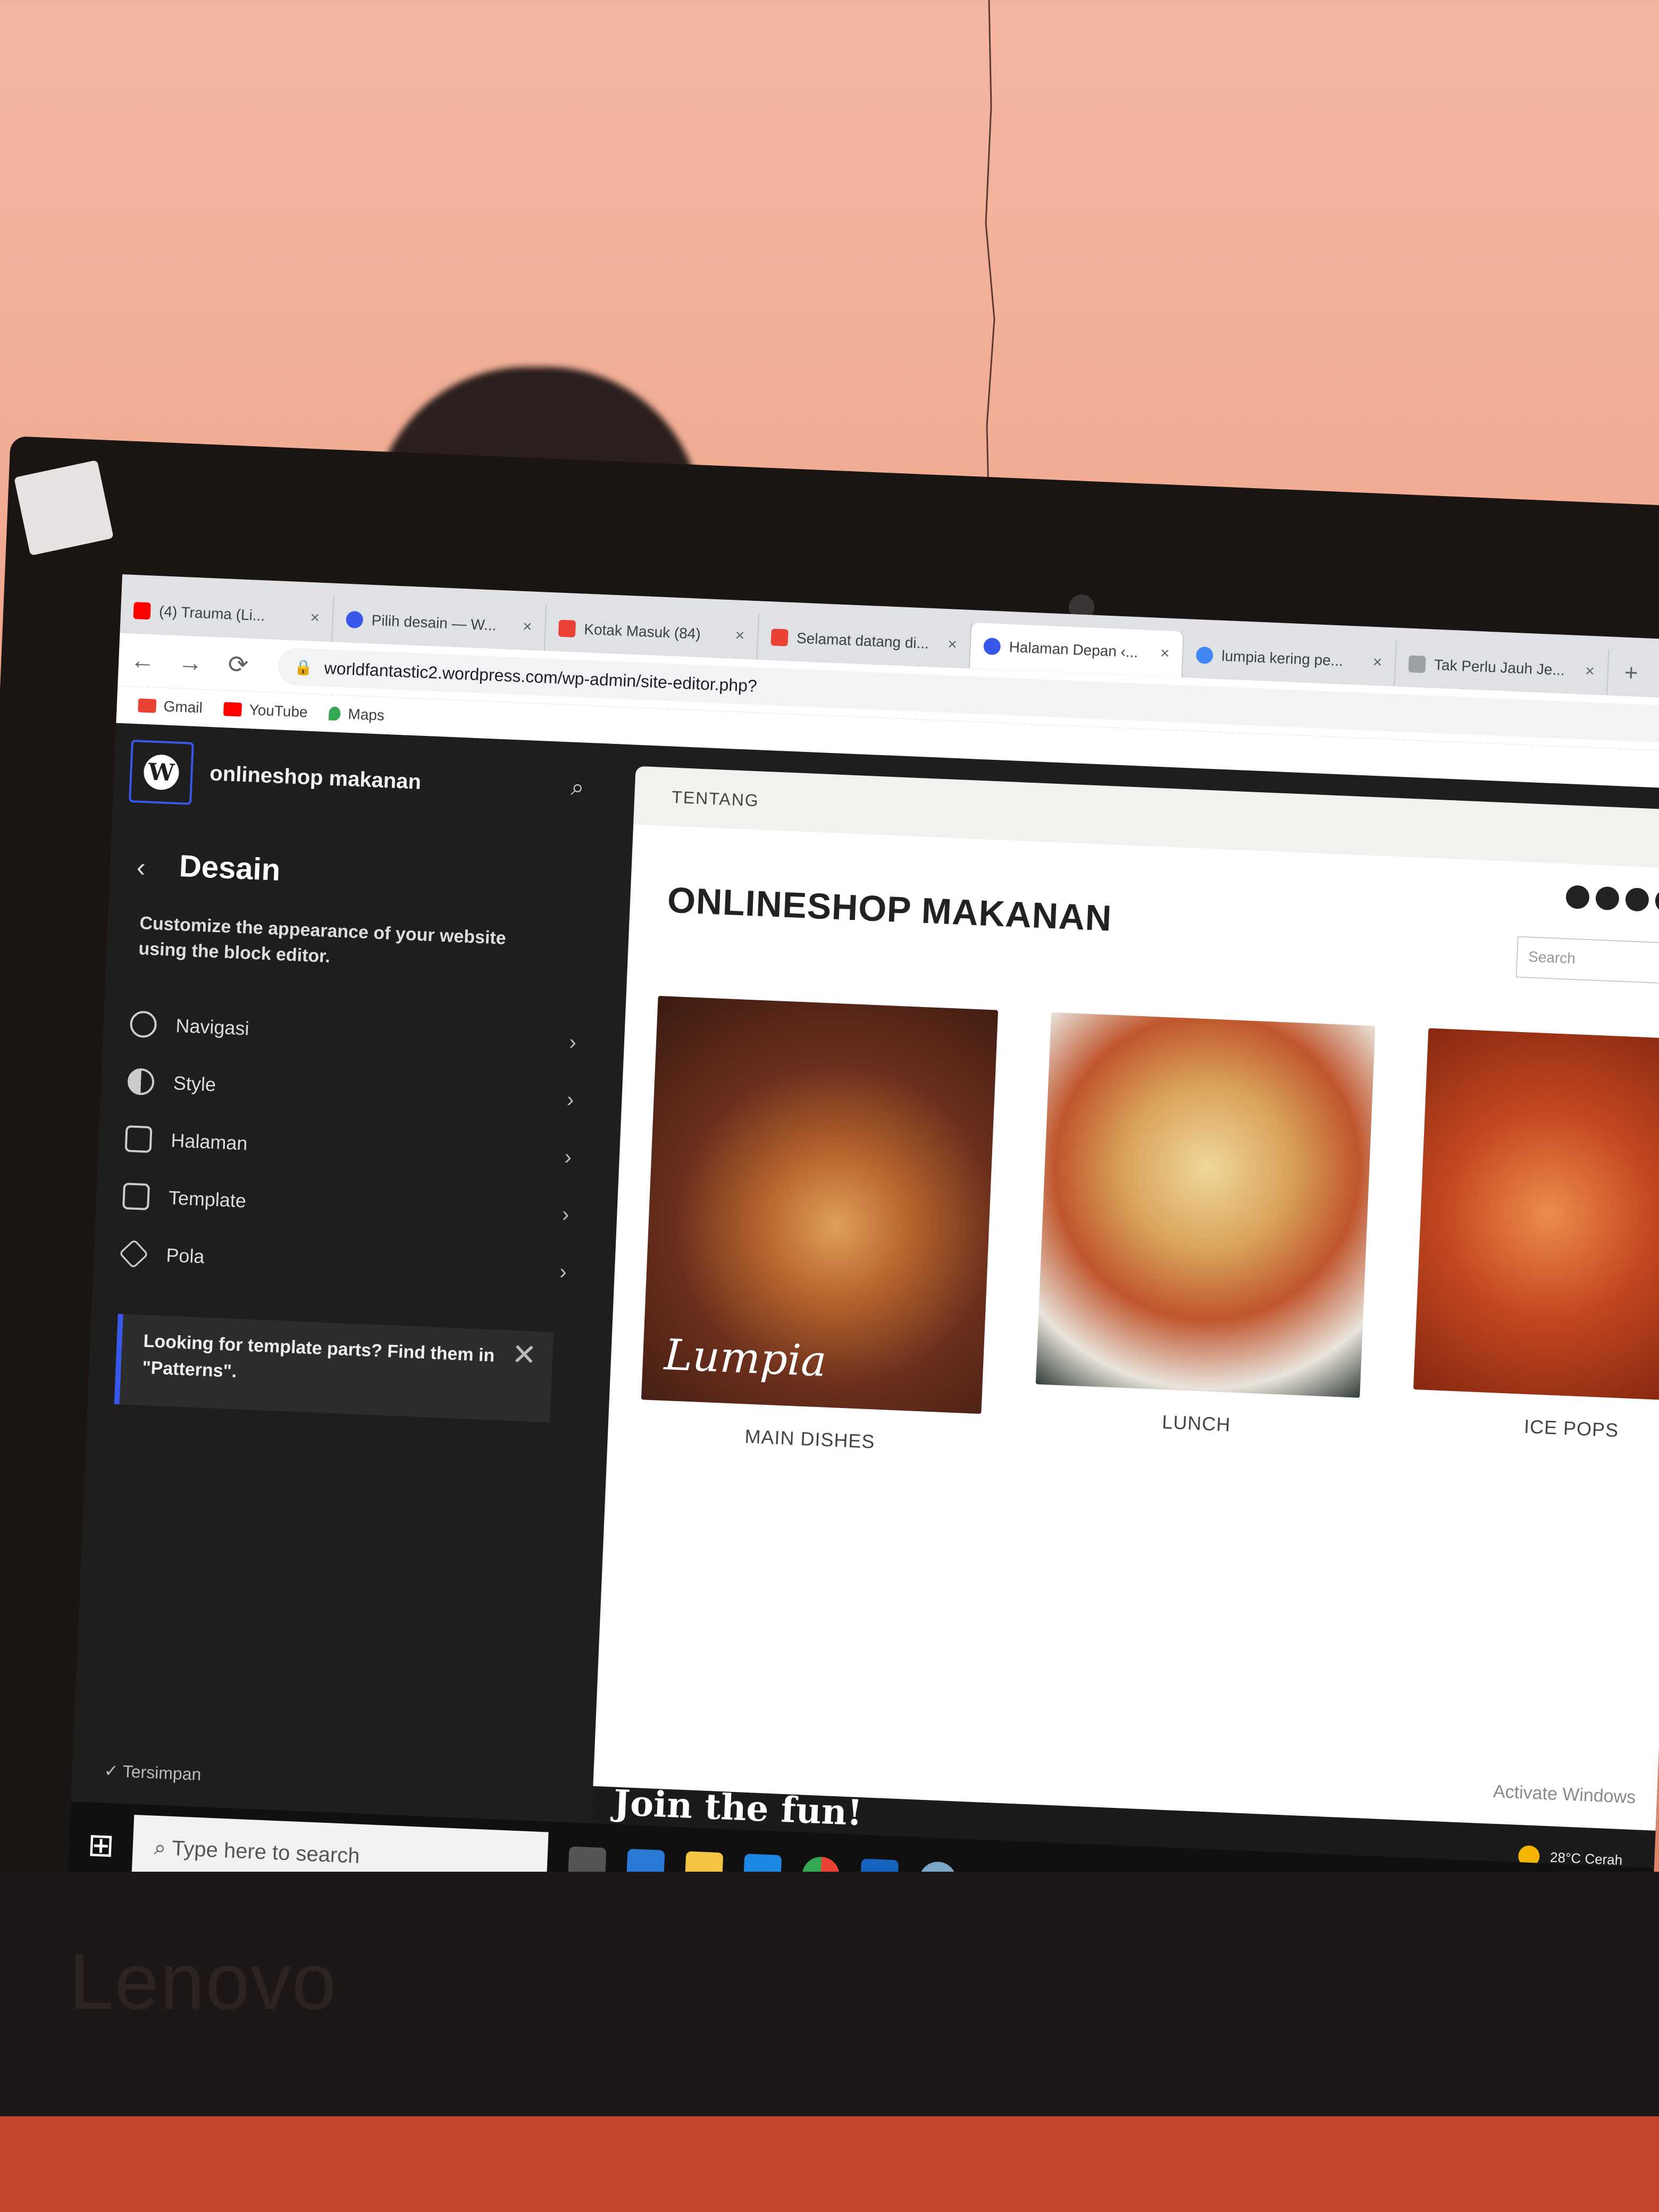 The width and height of the screenshot is (1659, 2212). I want to click on category-card: ICE POPS, so click(1534, 1258).